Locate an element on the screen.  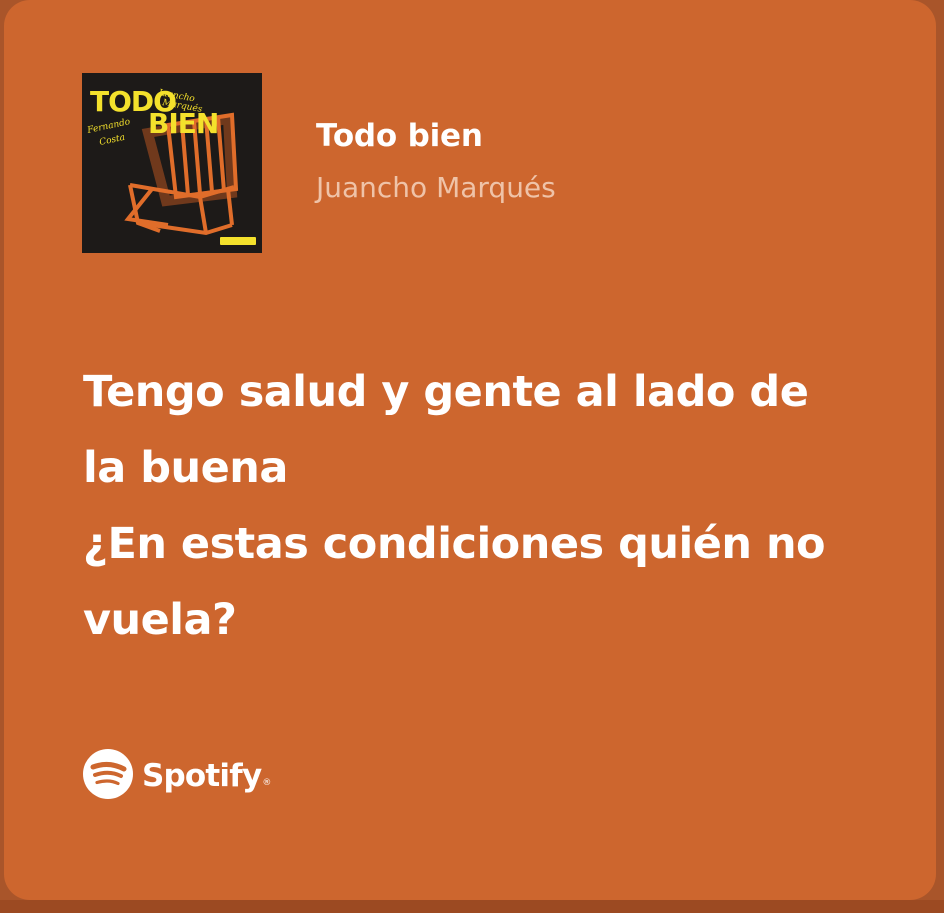
spotify-brand: Spotify ® is located at coordinates (177, 776).